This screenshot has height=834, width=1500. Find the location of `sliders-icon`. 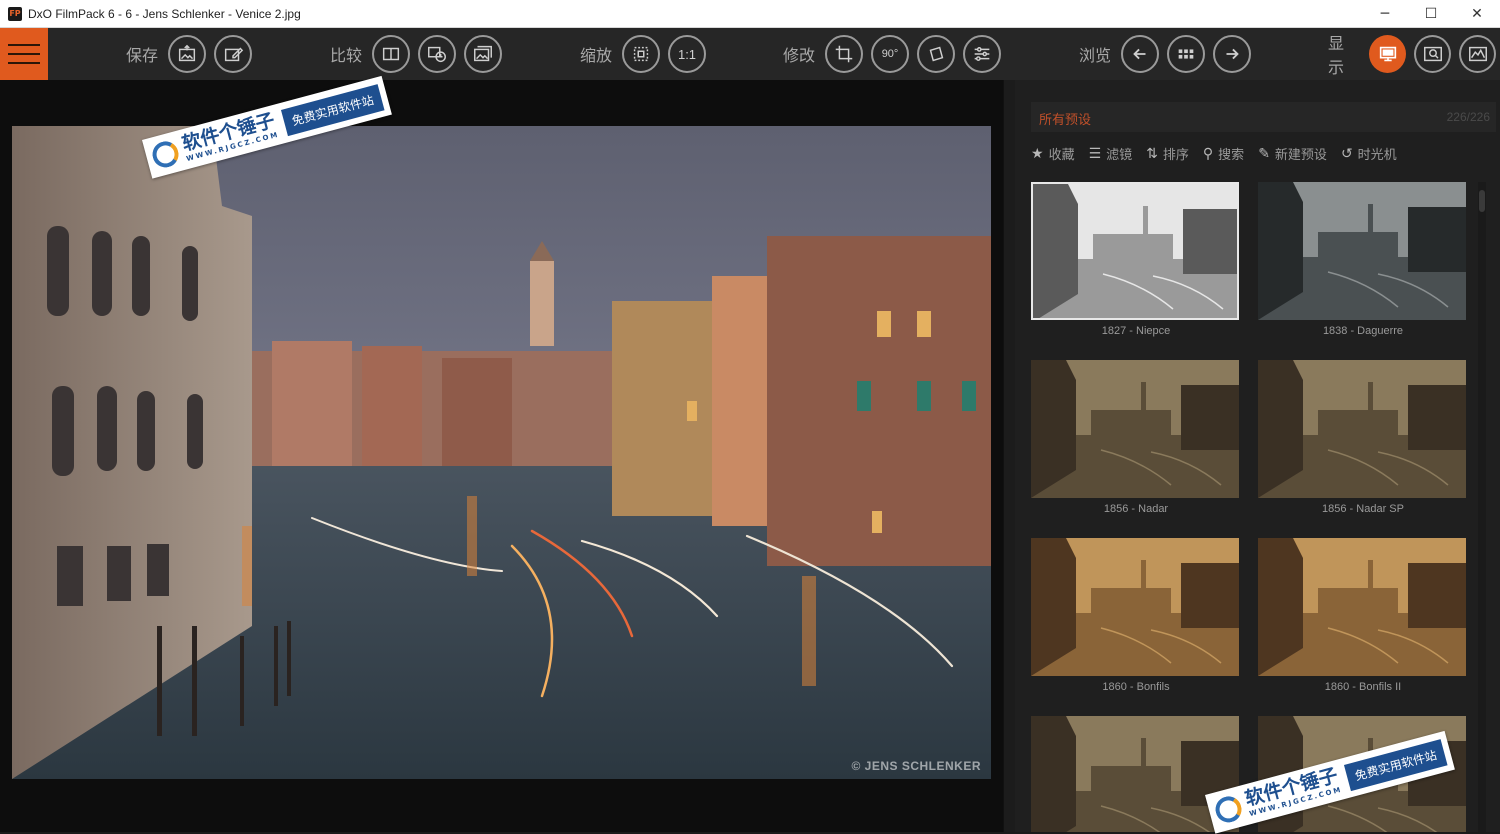

sliders-icon is located at coordinates (982, 54).